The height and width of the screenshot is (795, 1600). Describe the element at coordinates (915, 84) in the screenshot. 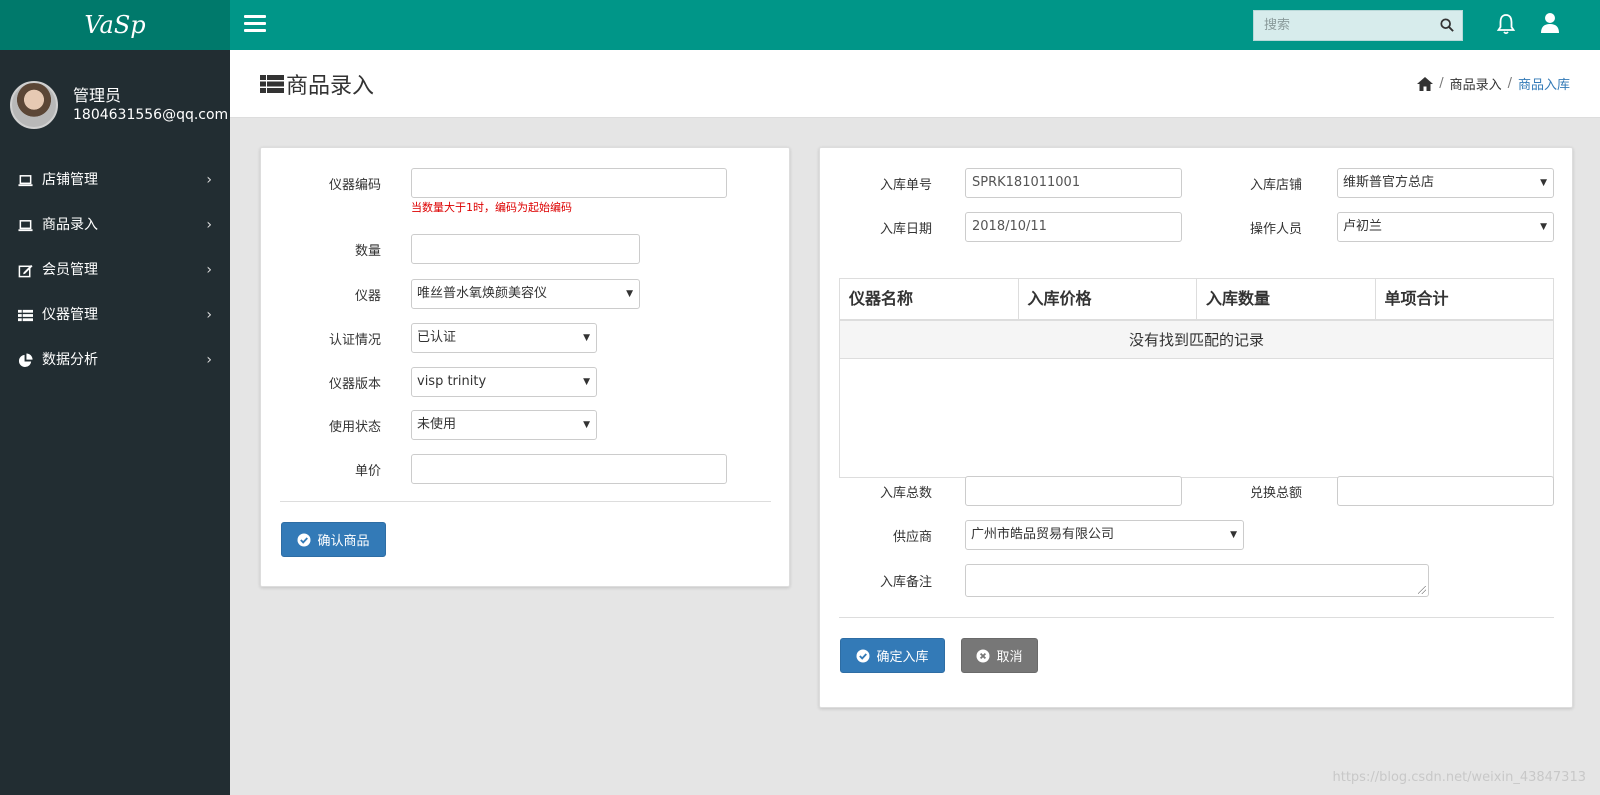

I see `content-header: 商品录入 / 商品录入 / 商品入库` at that location.